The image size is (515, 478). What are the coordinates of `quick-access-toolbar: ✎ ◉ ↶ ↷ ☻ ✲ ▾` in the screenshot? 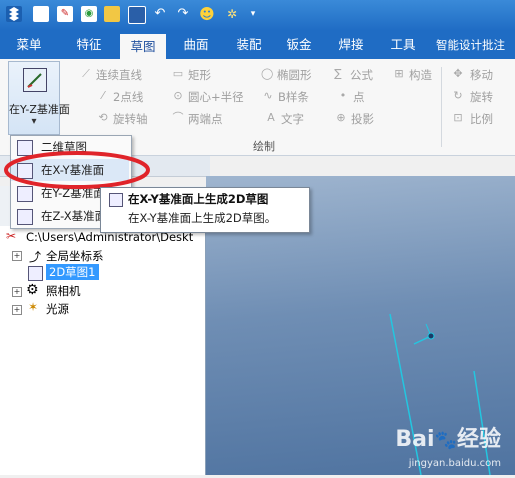 It's located at (257, 15).